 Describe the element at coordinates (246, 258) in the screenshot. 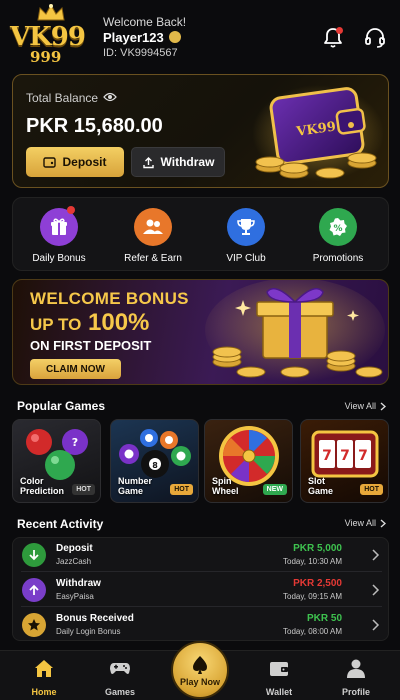

I see `quick-label: VIP Club` at that location.